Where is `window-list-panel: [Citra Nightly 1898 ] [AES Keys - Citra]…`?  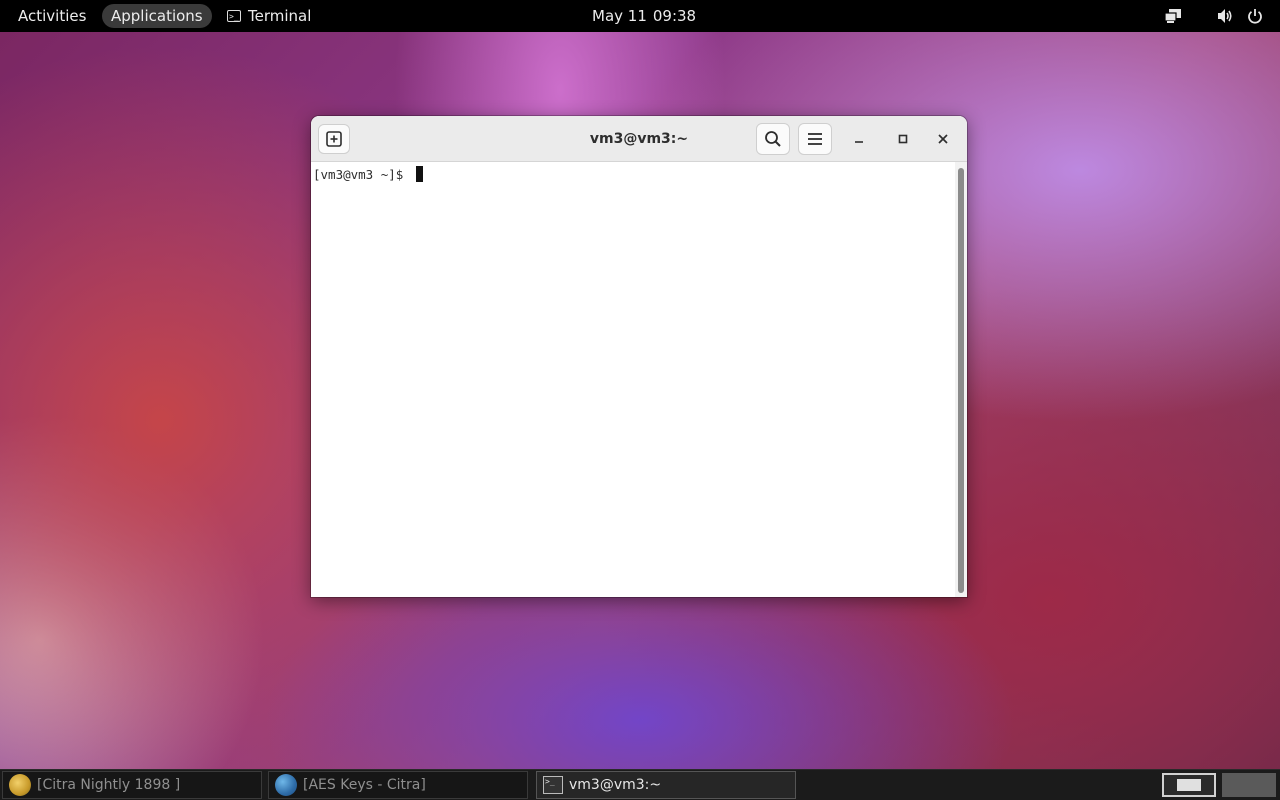 window-list-panel: [Citra Nightly 1898 ] [AES Keys - Citra]… is located at coordinates (640, 784).